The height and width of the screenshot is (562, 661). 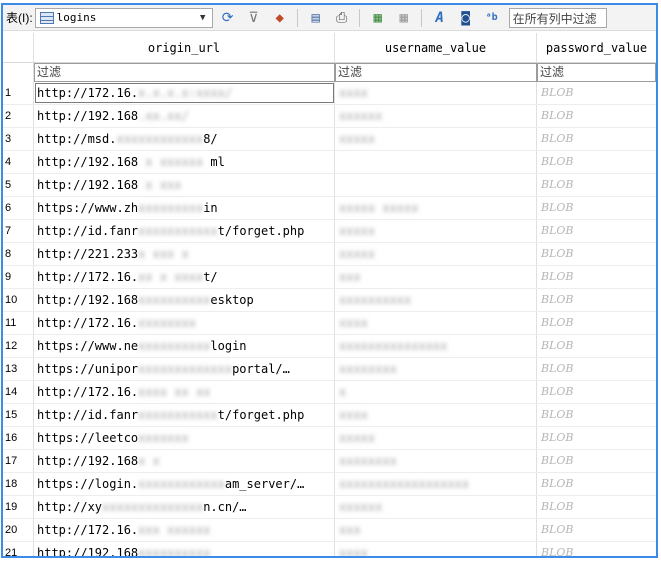 What do you see at coordinates (184, 461) in the screenshot?
I see `cell-origin-url: http://192.168x x` at bounding box center [184, 461].